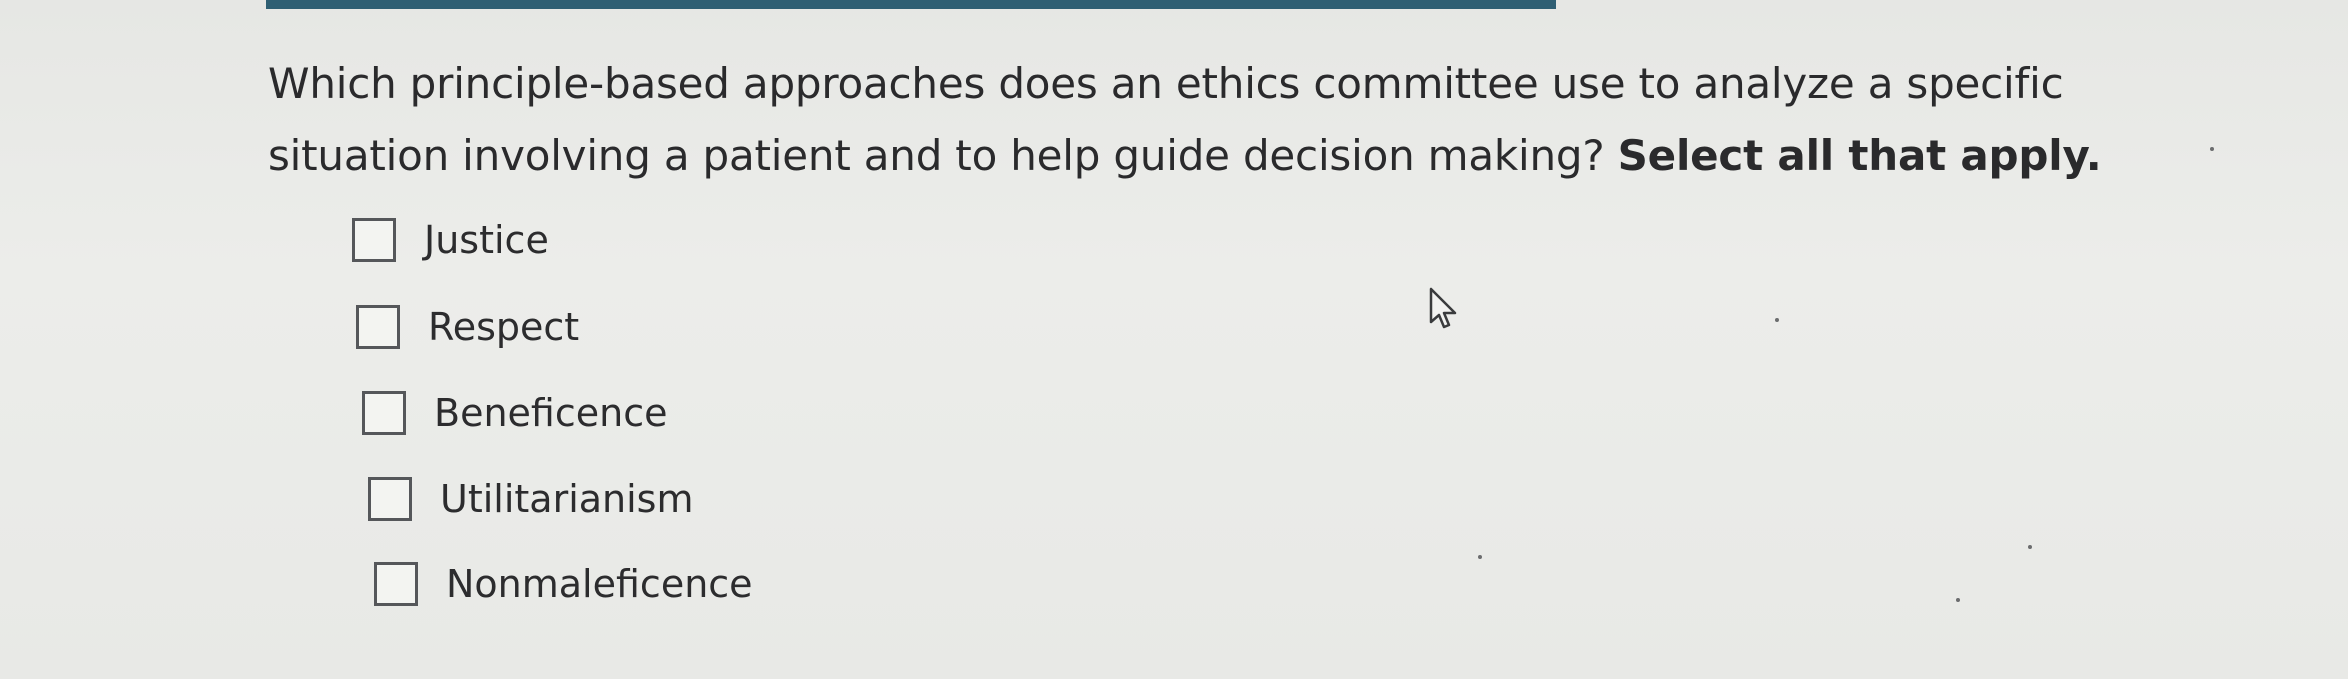 The height and width of the screenshot is (679, 2348). I want to click on option-beneficence: Beneficence, so click(514, 413).